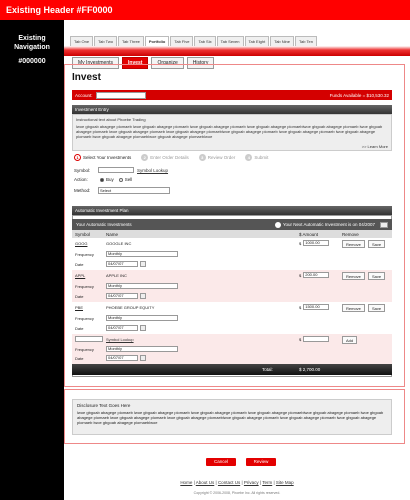  What do you see at coordinates (89, 339) in the screenshot?
I see `new-symbol-input` at bounding box center [89, 339].